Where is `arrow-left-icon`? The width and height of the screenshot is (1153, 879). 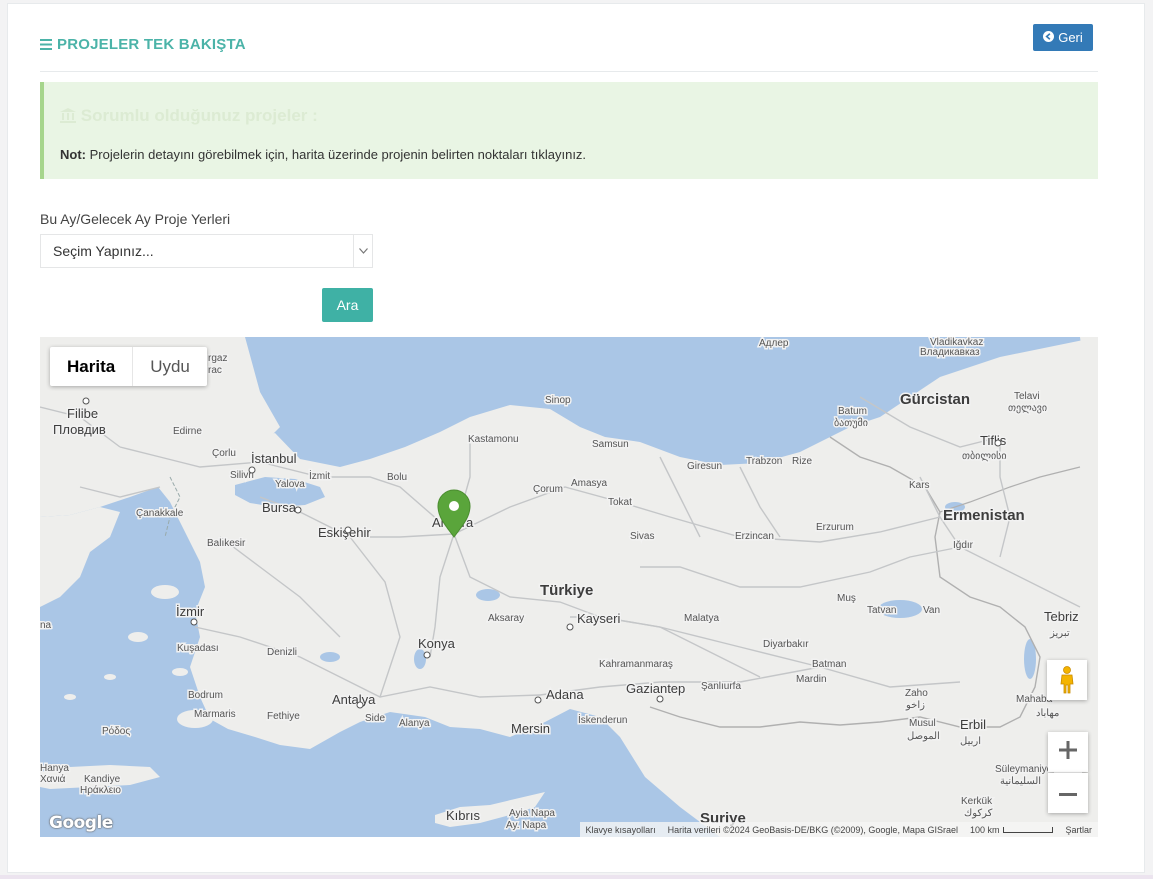 arrow-left-icon is located at coordinates (1049, 37).